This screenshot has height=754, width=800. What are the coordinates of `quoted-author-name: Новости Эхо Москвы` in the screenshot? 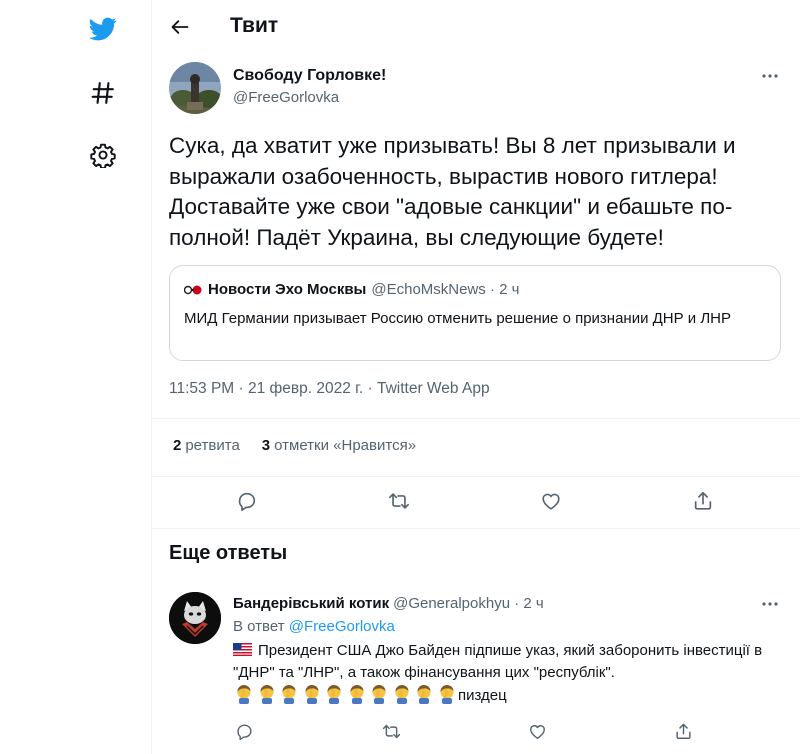 It's located at (287, 289).